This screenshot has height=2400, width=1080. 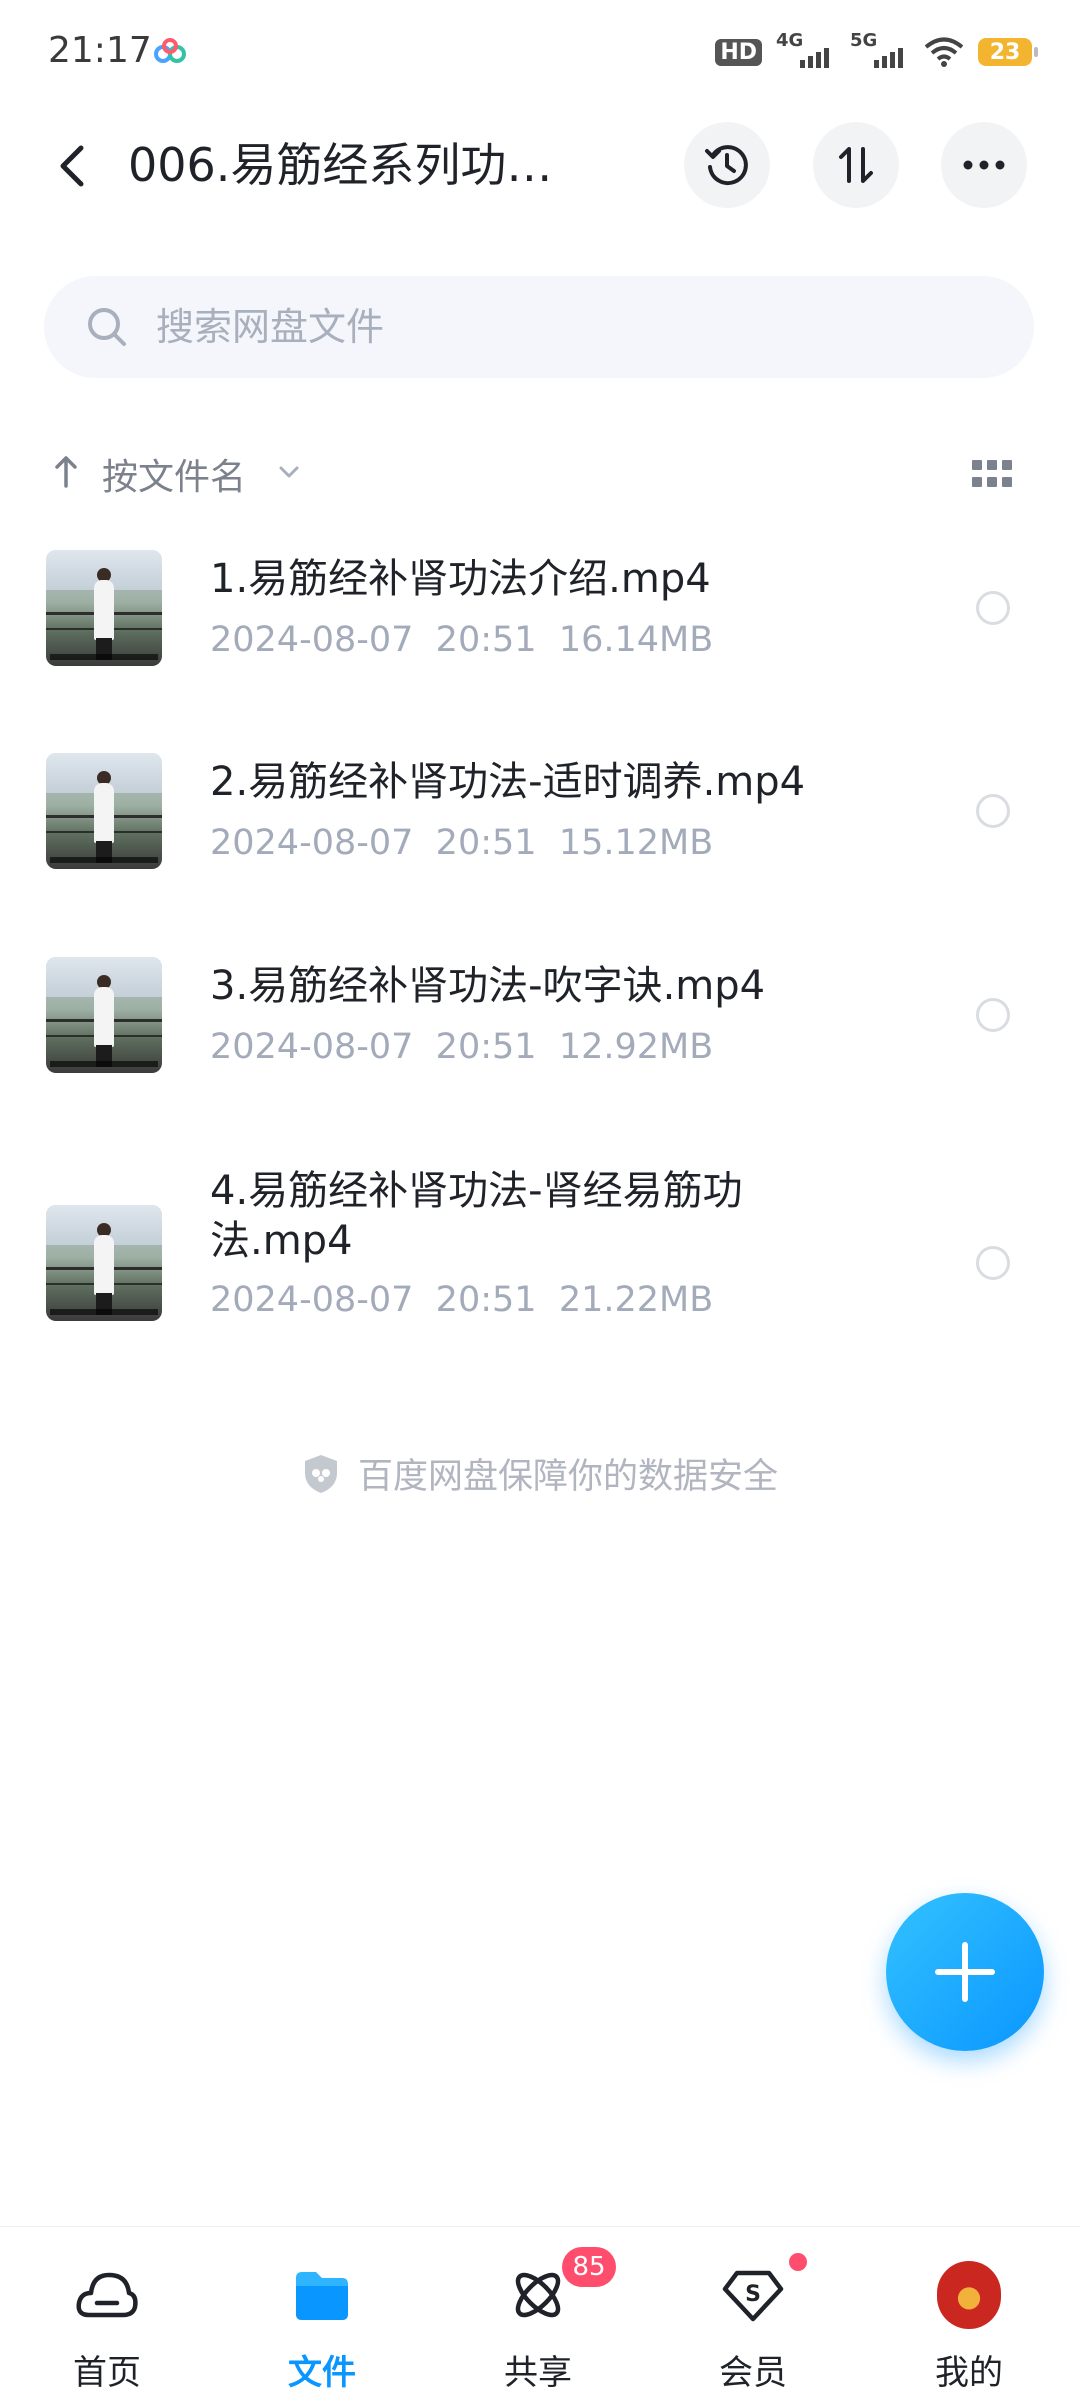 What do you see at coordinates (107, 2295) in the screenshot?
I see `cloud-home-icon` at bounding box center [107, 2295].